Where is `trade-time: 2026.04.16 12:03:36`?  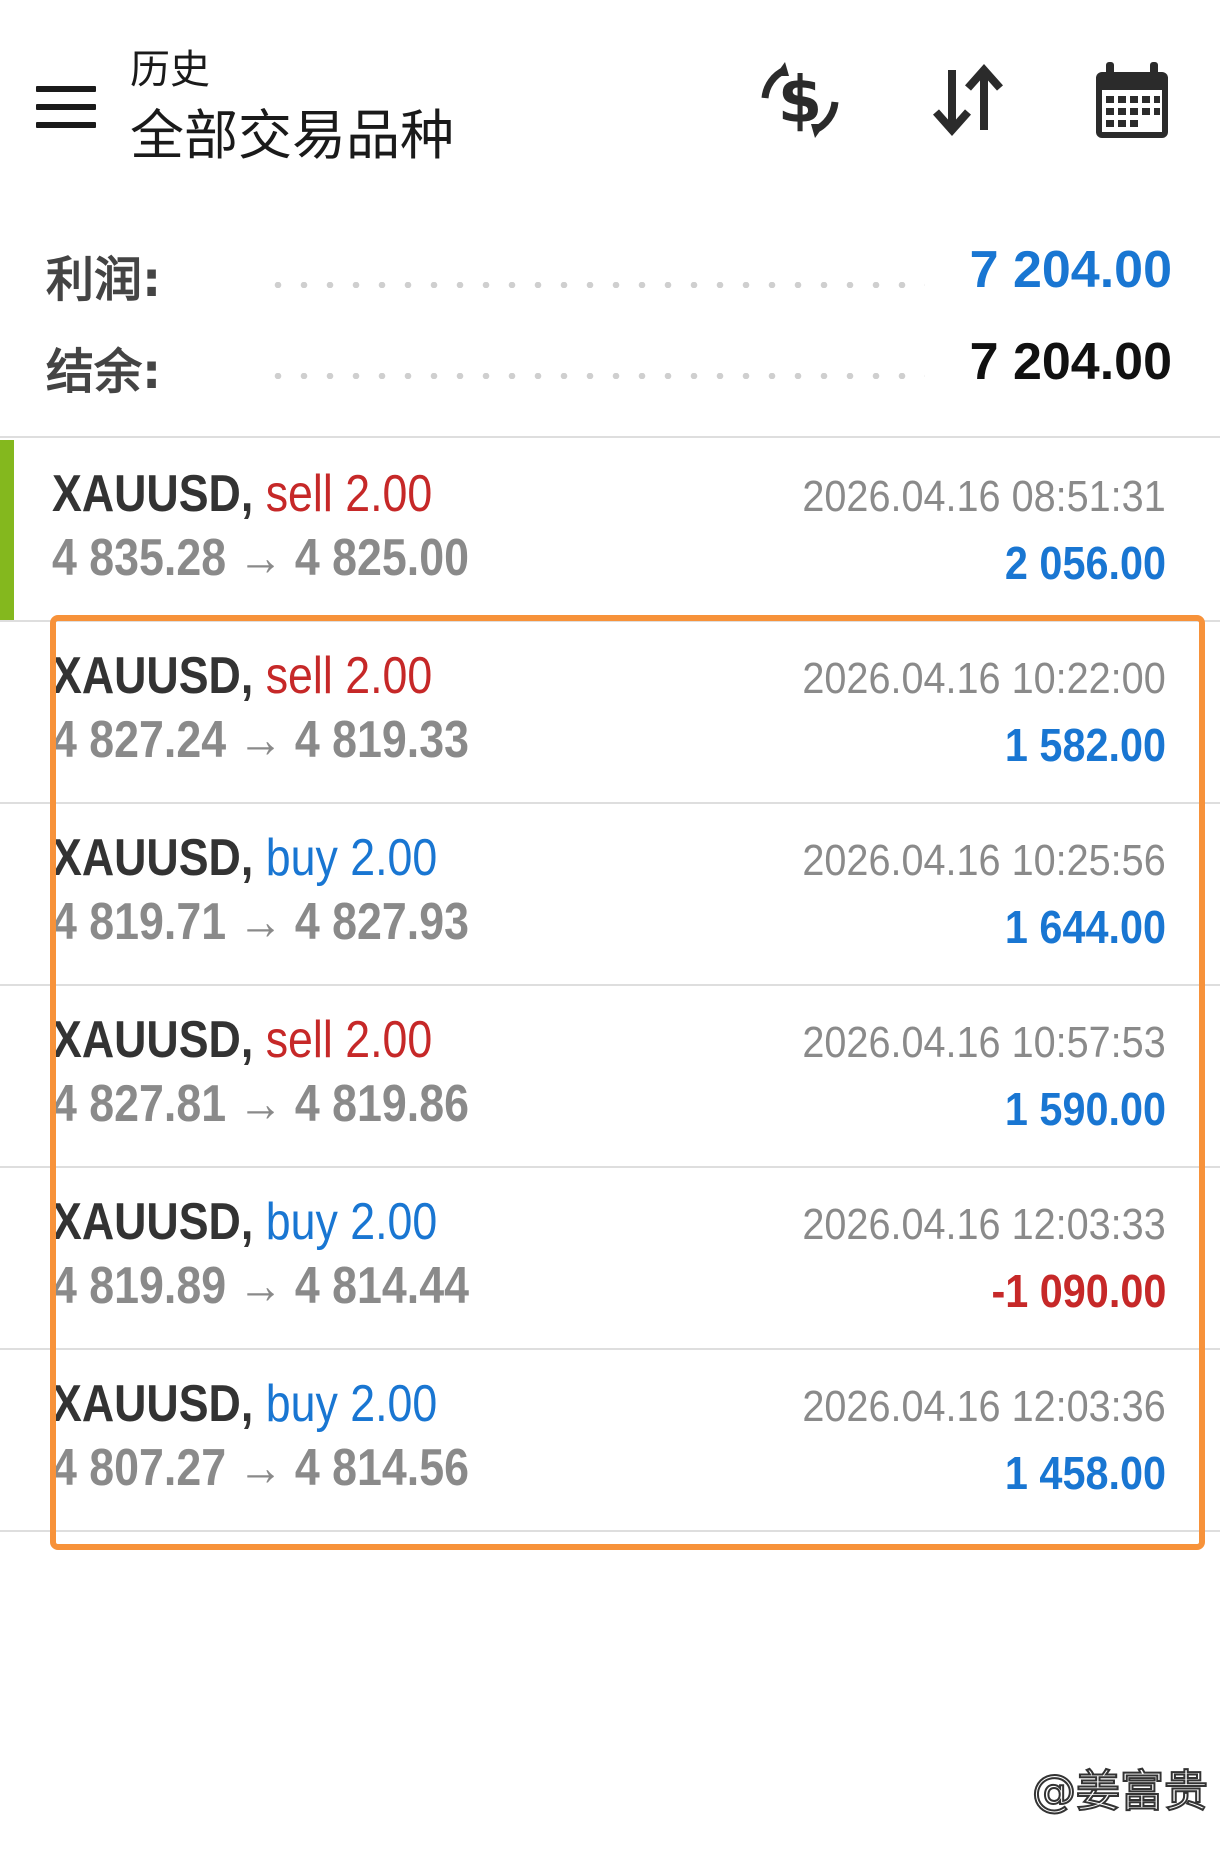 trade-time: 2026.04.16 12:03:36 is located at coordinates (984, 1406).